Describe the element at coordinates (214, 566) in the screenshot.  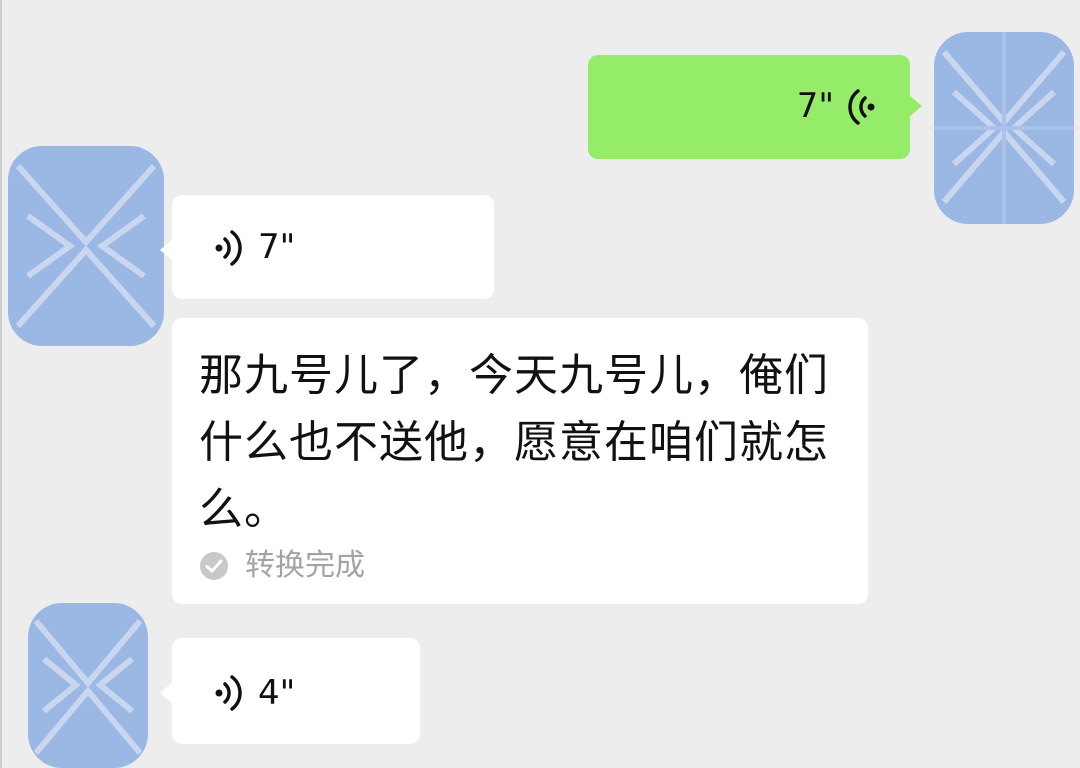
I see `check-circle-icon` at that location.